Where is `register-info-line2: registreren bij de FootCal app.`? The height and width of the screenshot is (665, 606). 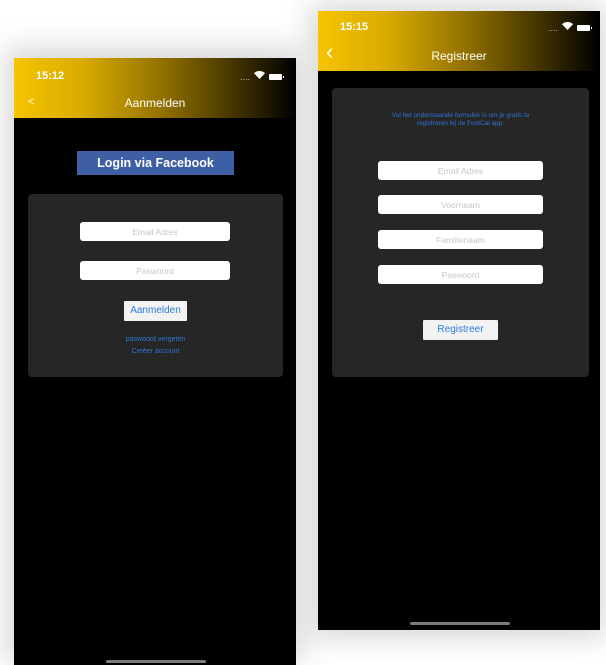 register-info-line2: registreren bij de FootCal app. is located at coordinates (460, 123).